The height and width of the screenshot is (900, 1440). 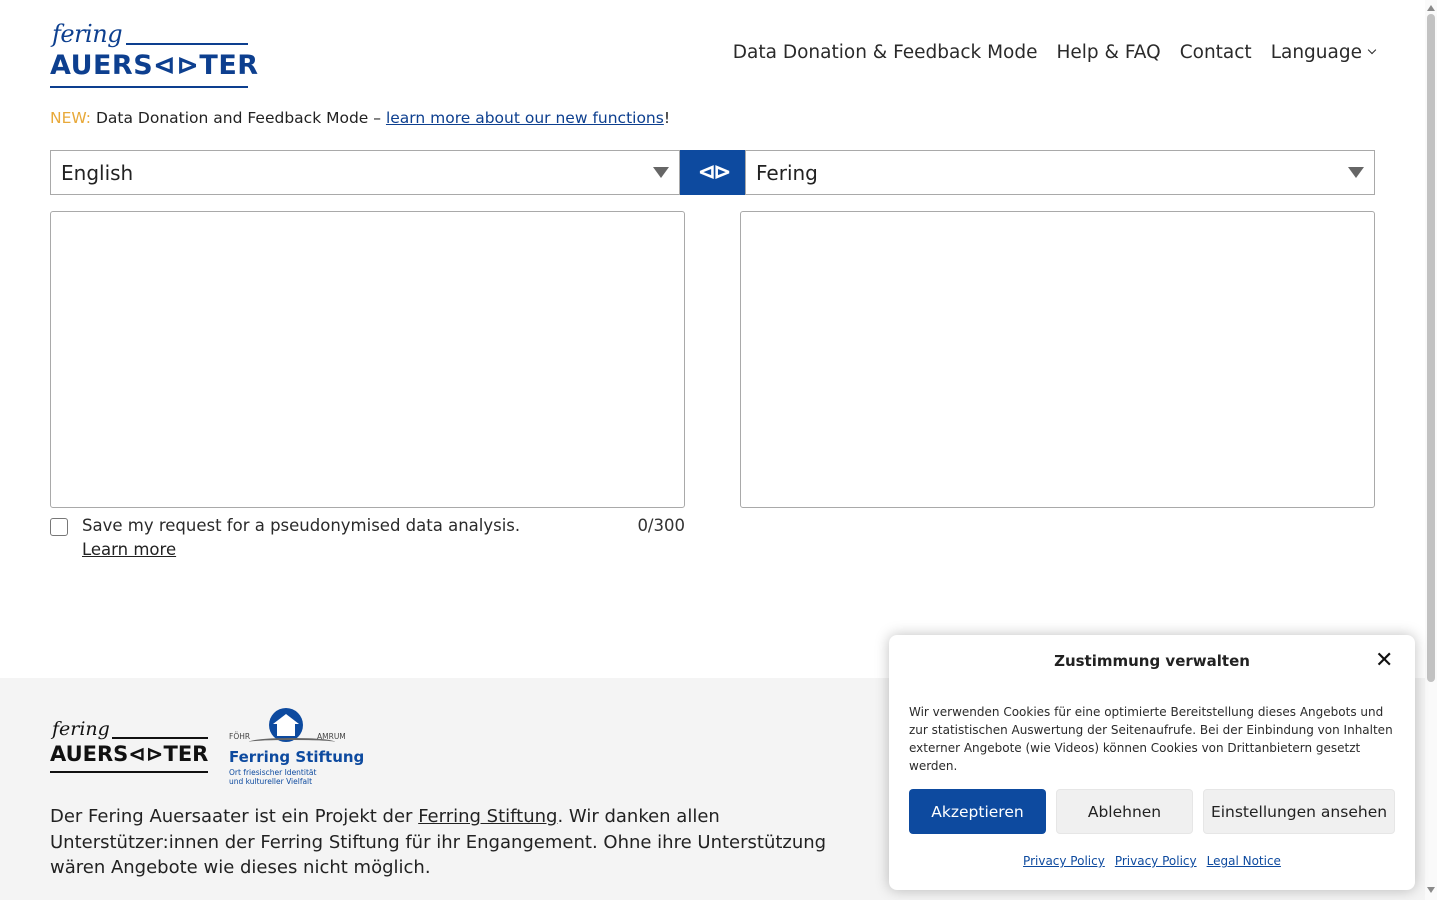 What do you see at coordinates (365, 172) in the screenshot?
I see `source-language-select: English` at bounding box center [365, 172].